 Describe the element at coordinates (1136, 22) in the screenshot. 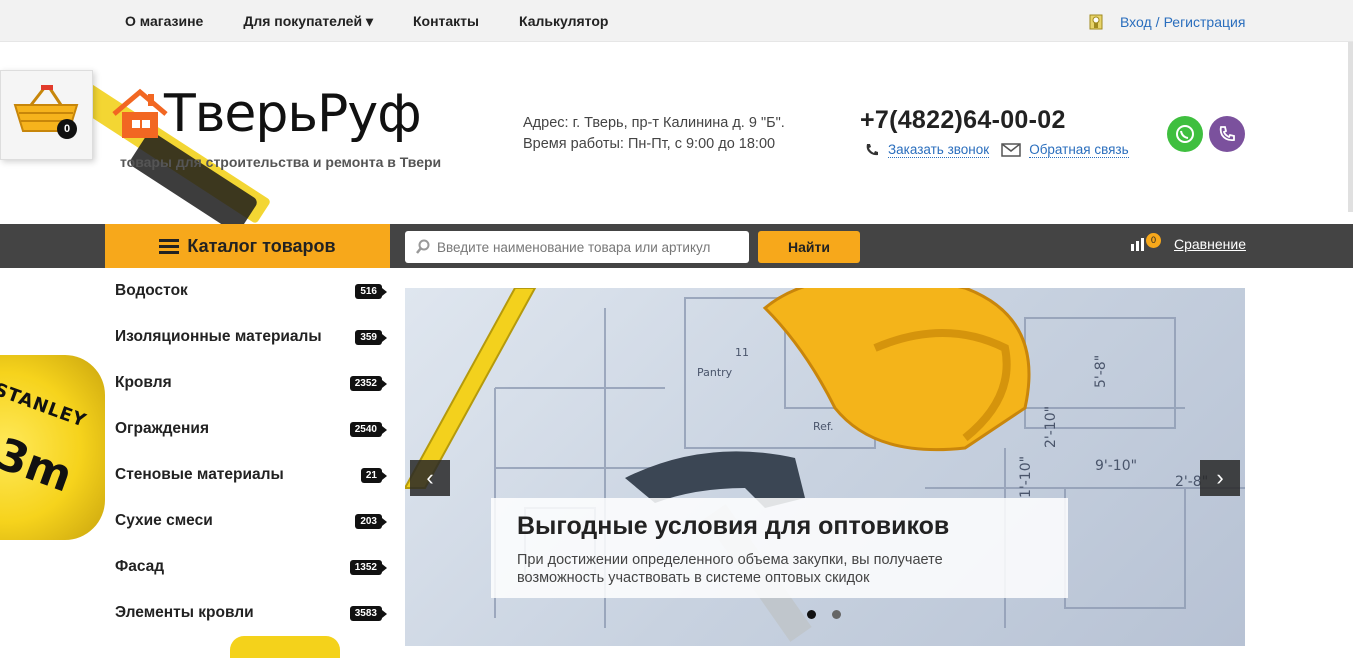

I see `login-link: Вход` at that location.